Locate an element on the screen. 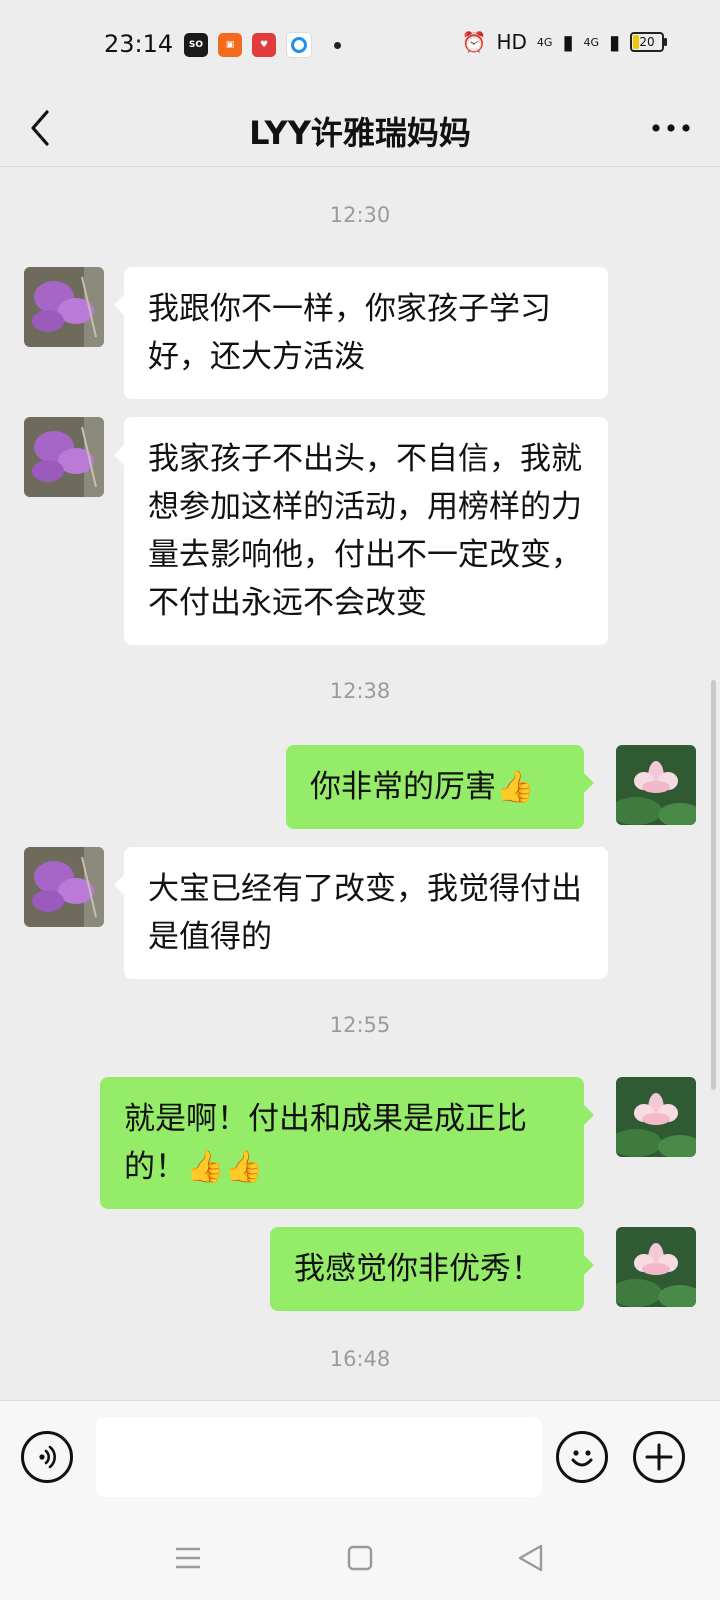 Image resolution: width=720 pixels, height=1600 pixels. emoji-icon is located at coordinates (582, 1458).